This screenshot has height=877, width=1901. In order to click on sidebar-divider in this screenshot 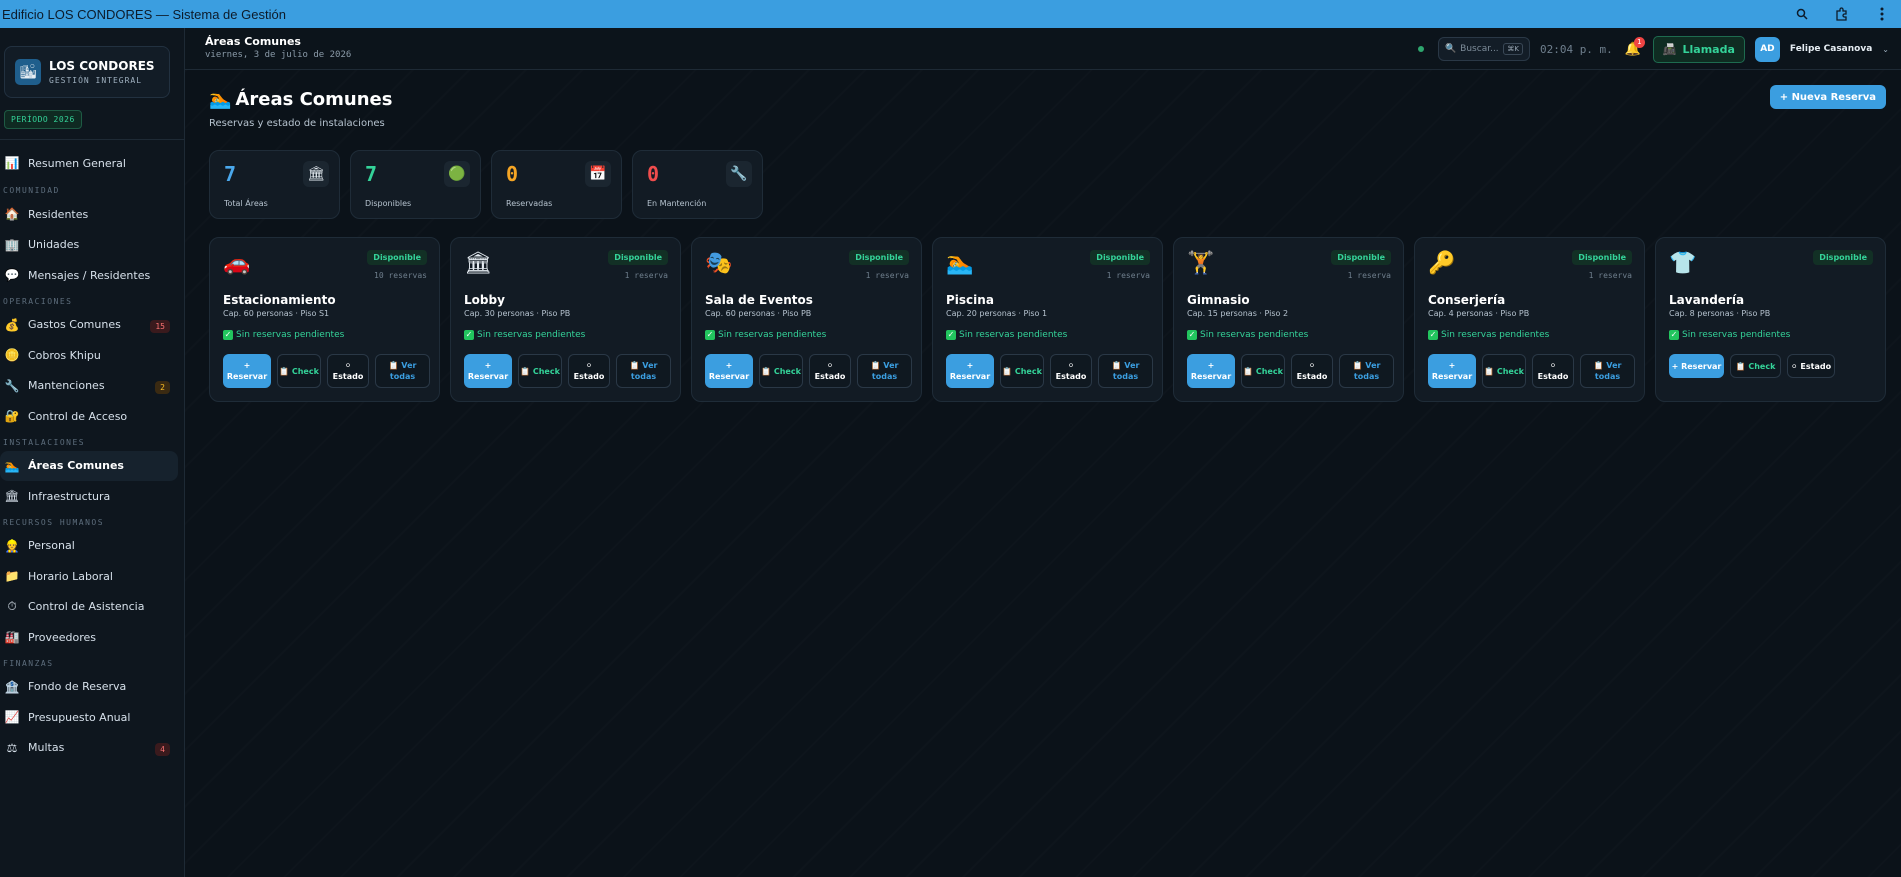, I will do `click(92, 139)`.